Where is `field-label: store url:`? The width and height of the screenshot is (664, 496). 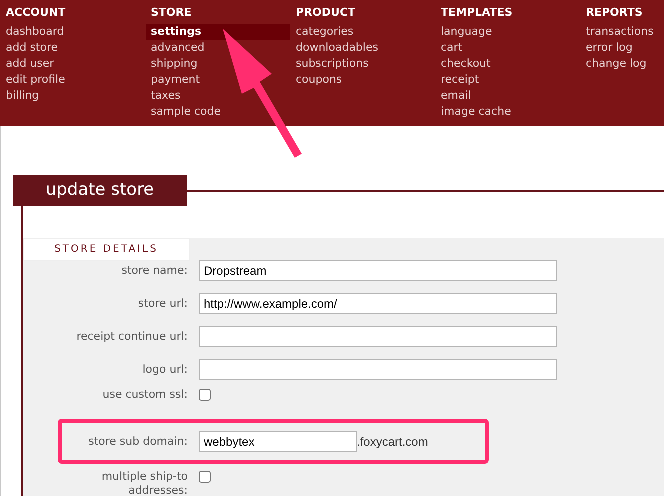
field-label: store url: is located at coordinates (163, 303).